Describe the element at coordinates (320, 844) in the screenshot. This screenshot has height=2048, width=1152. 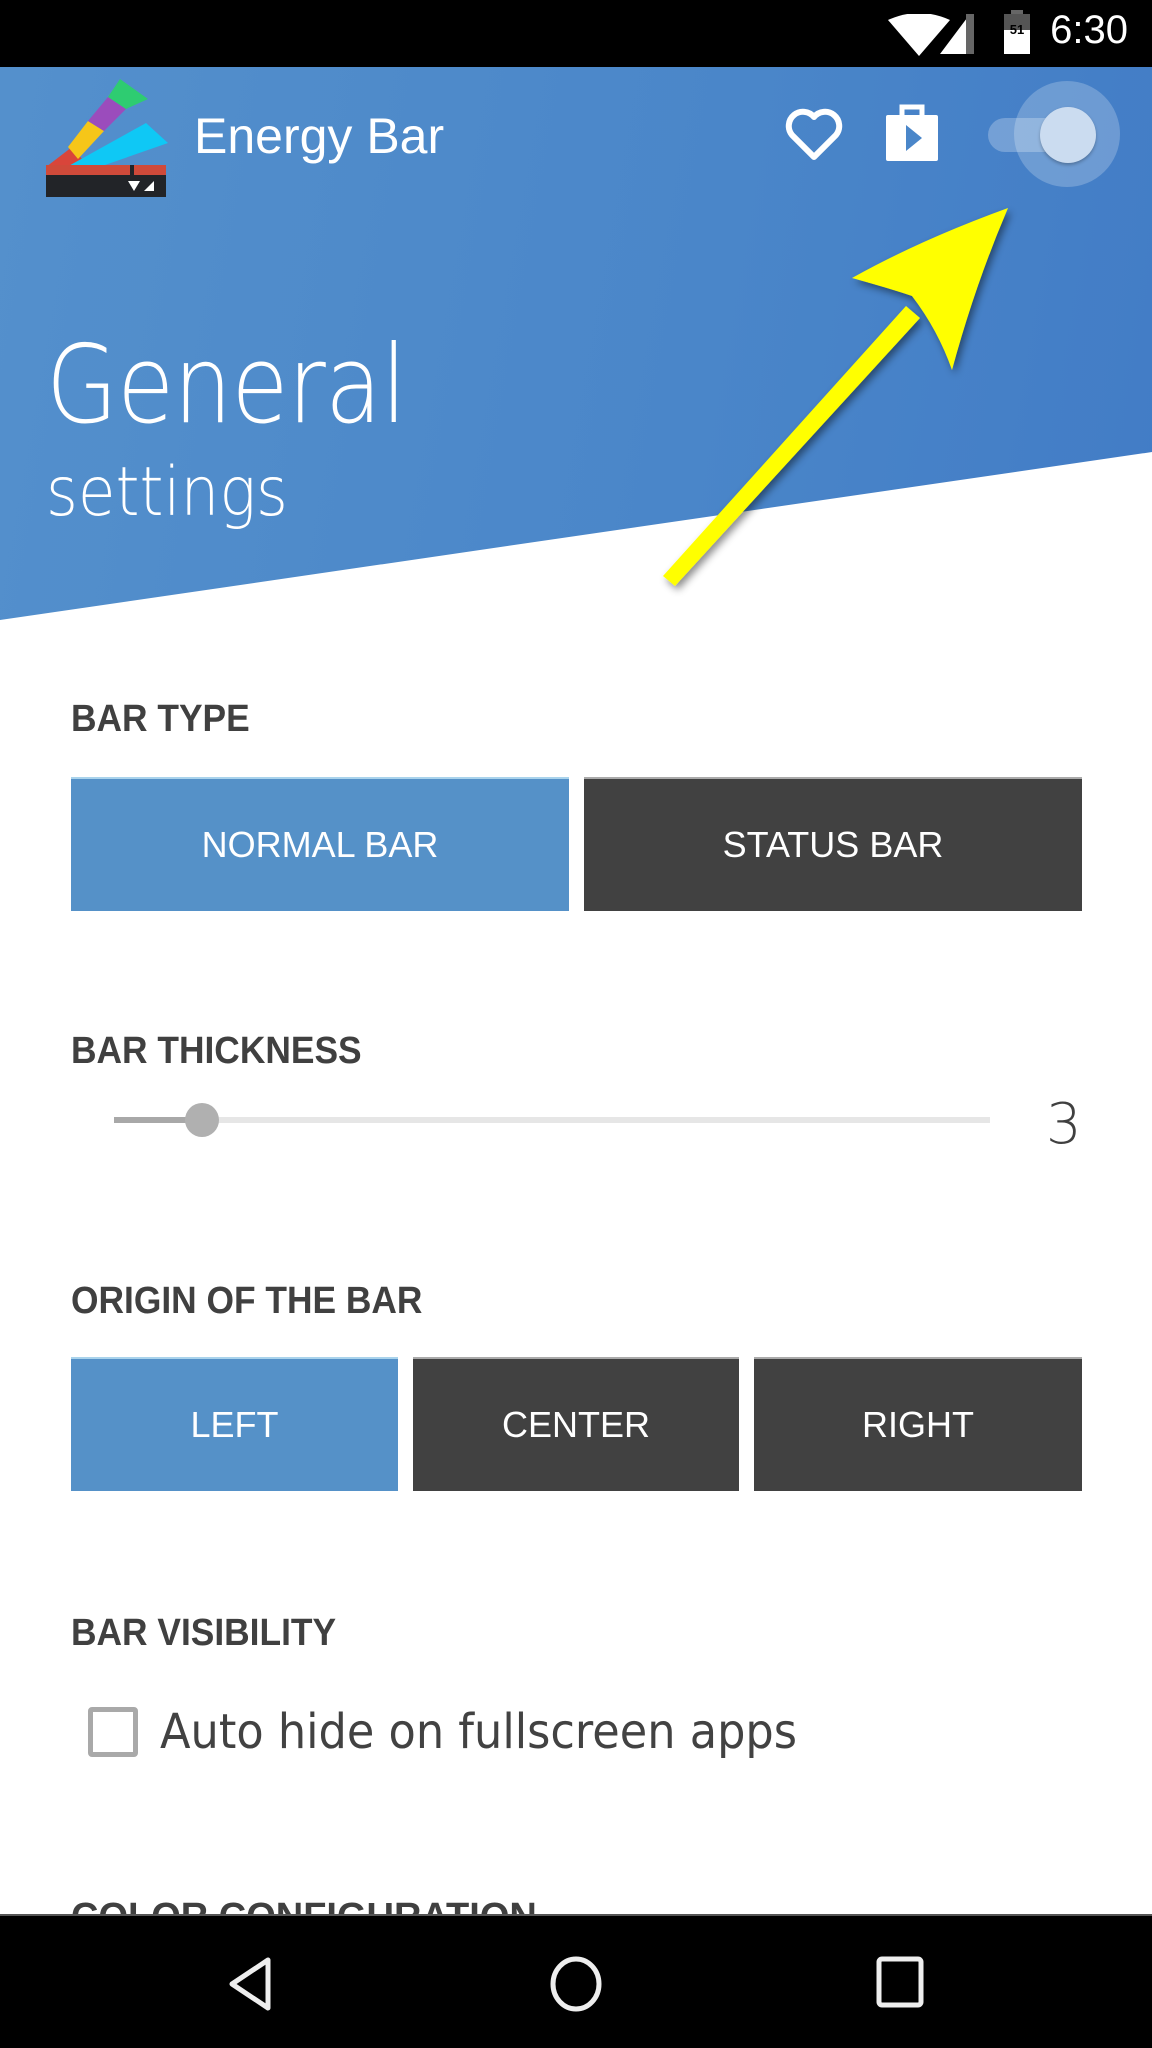
I see `normal-bar-button: NORMAL BAR` at that location.